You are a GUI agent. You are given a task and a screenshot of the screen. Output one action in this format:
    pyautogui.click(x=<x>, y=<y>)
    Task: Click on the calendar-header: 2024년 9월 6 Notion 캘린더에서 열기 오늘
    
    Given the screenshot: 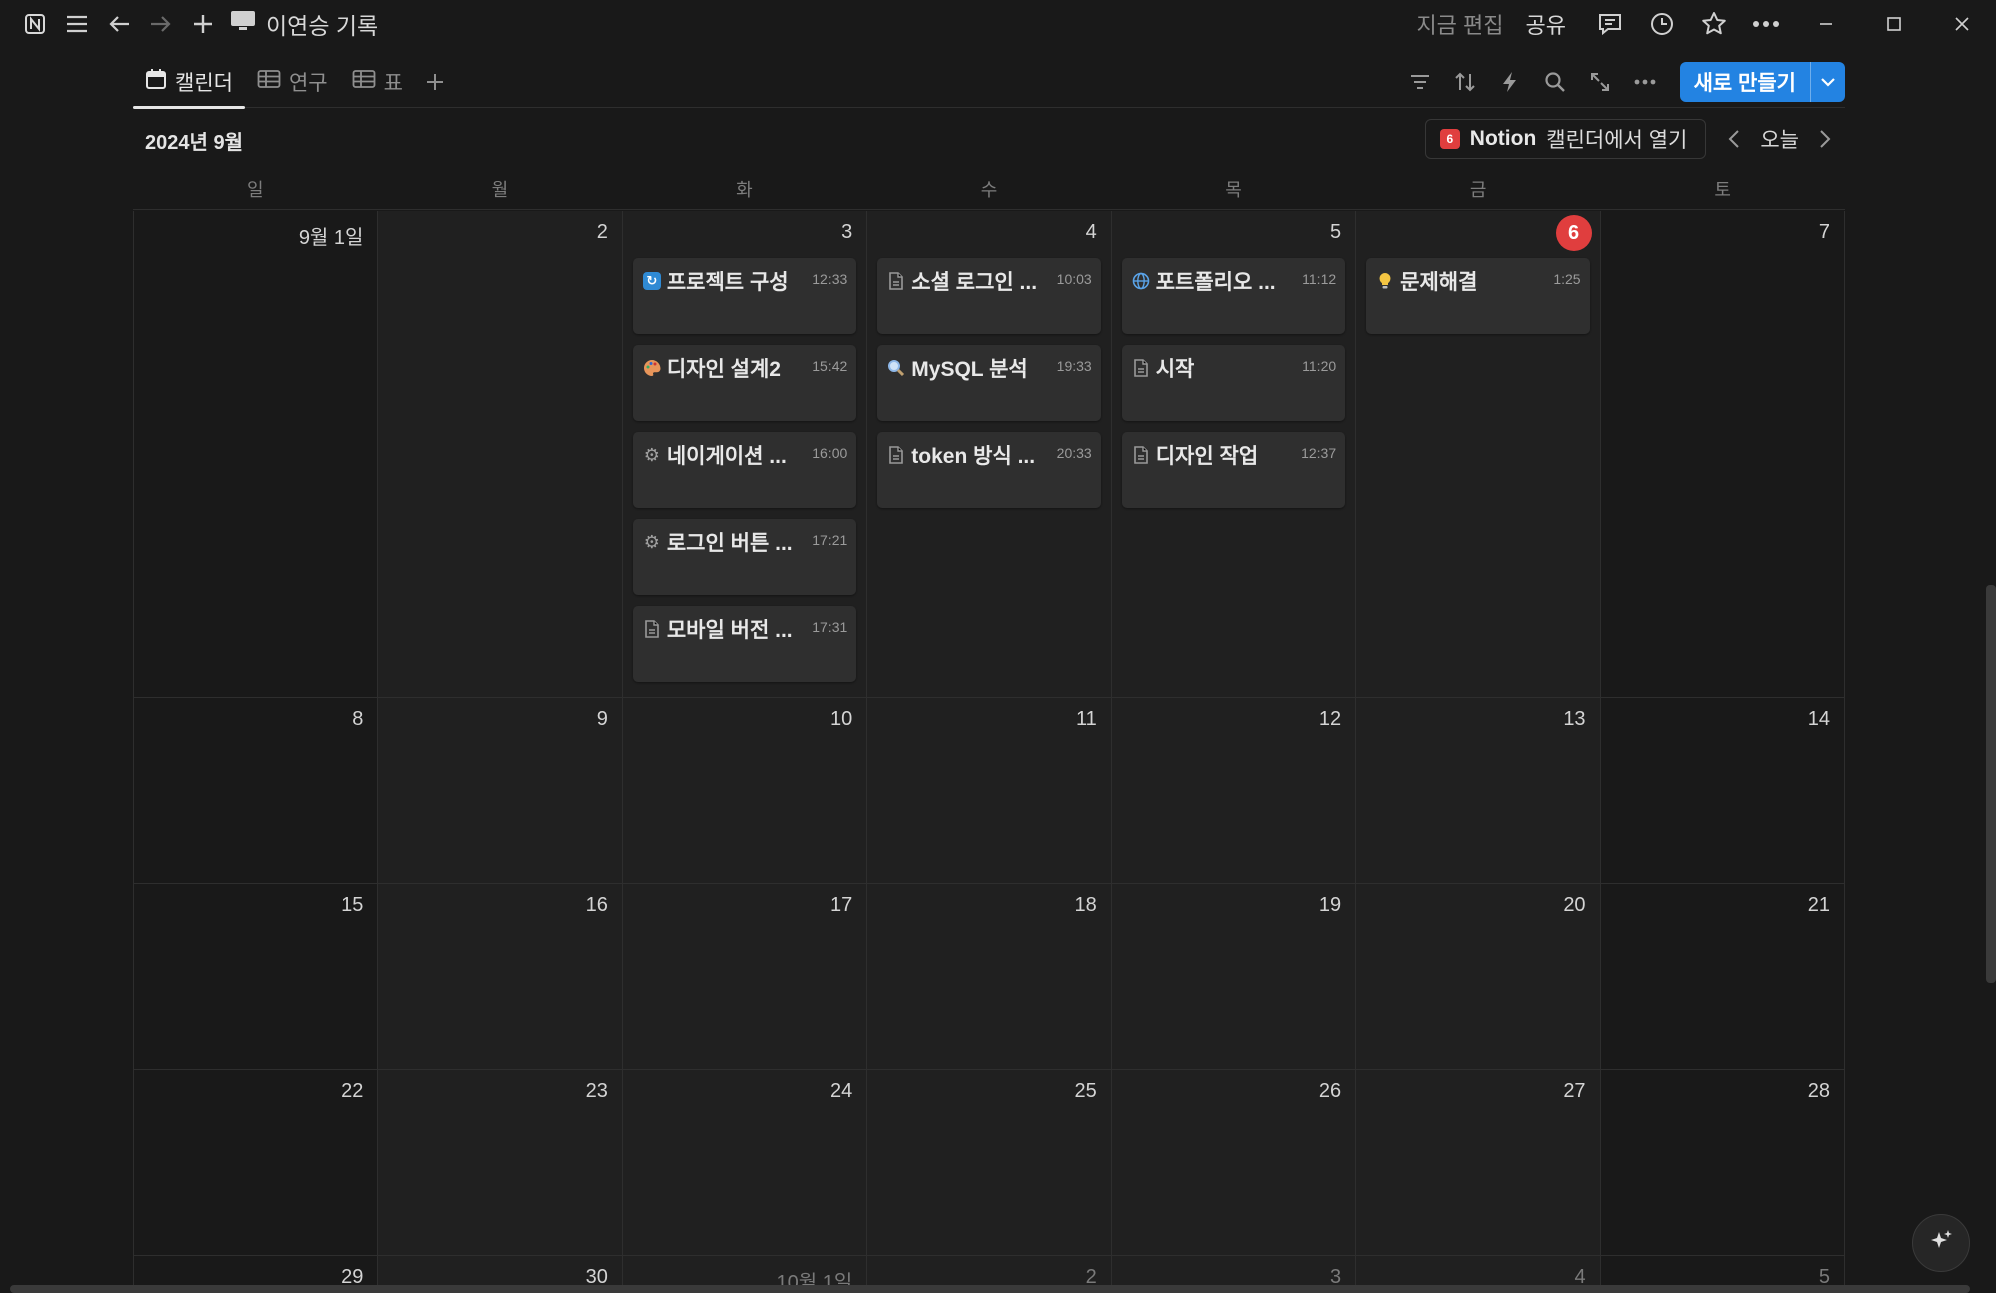 What is the action you would take?
    pyautogui.click(x=989, y=139)
    